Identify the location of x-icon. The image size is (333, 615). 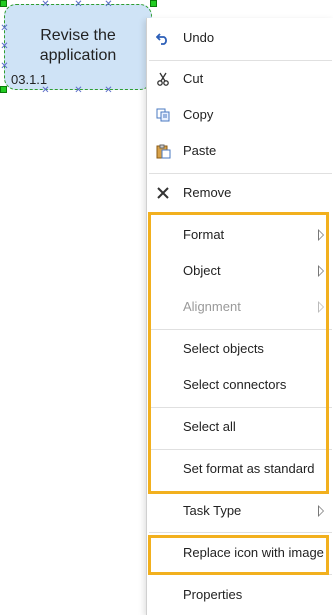
(163, 193).